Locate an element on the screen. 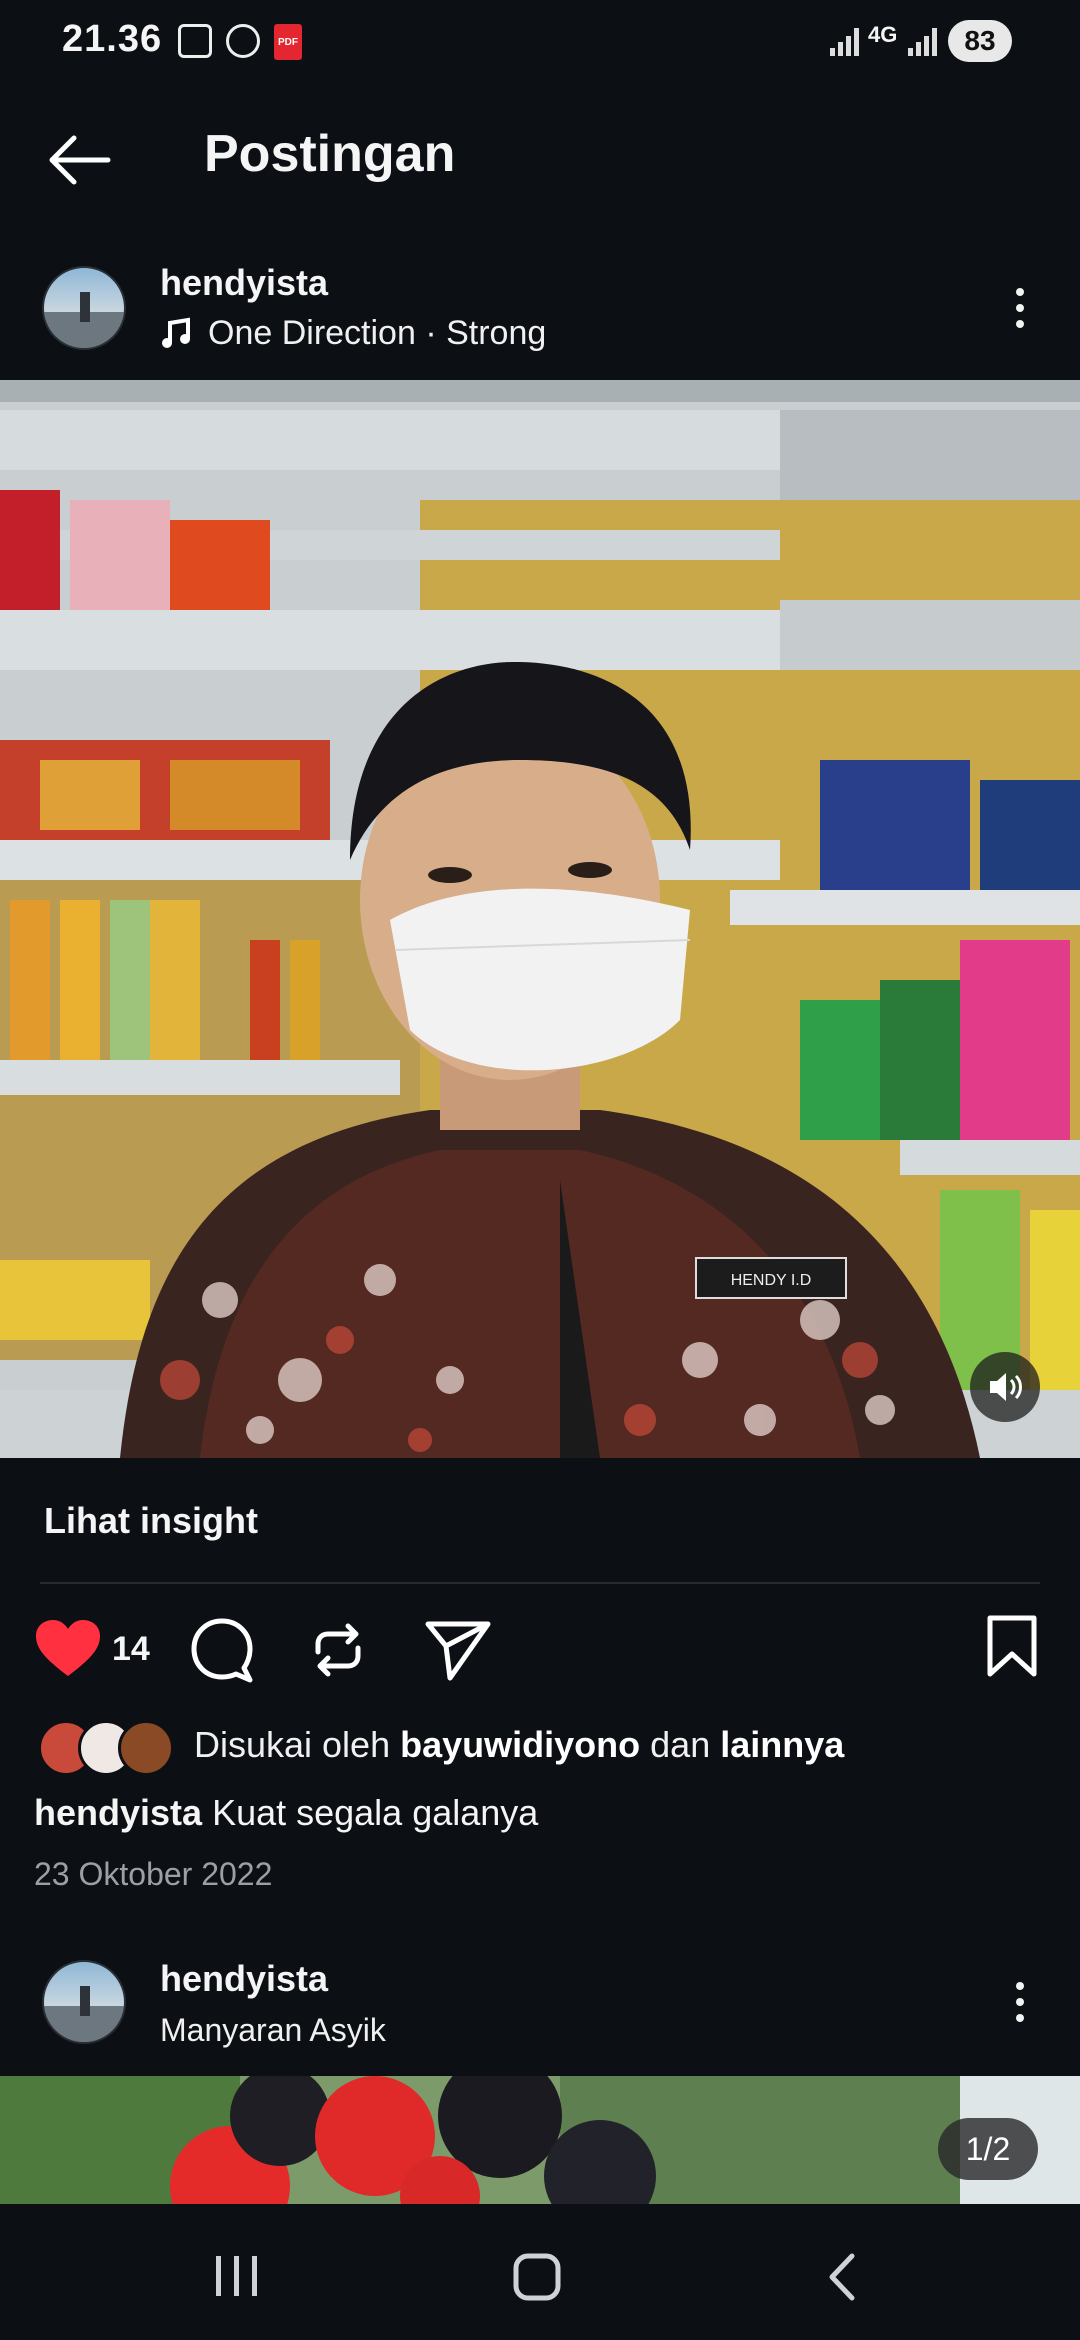  music-row: One Direction · Strong is located at coordinates (353, 333).